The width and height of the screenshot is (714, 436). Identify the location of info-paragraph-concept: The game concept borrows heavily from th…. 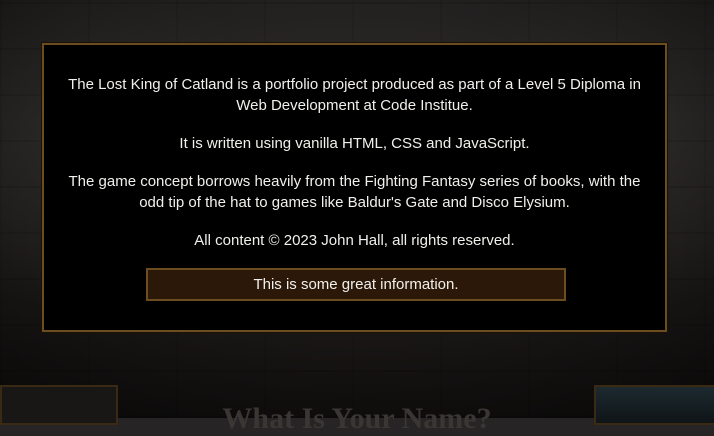
(354, 192).